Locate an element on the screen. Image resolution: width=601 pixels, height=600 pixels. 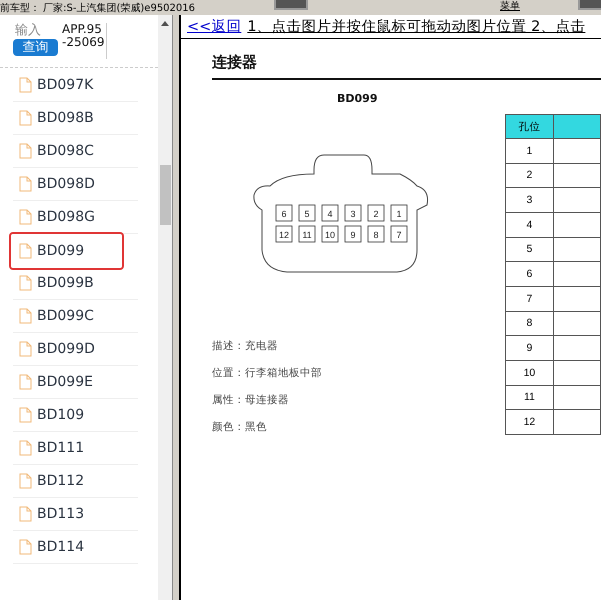
pin-number: 6 is located at coordinates (284, 214).